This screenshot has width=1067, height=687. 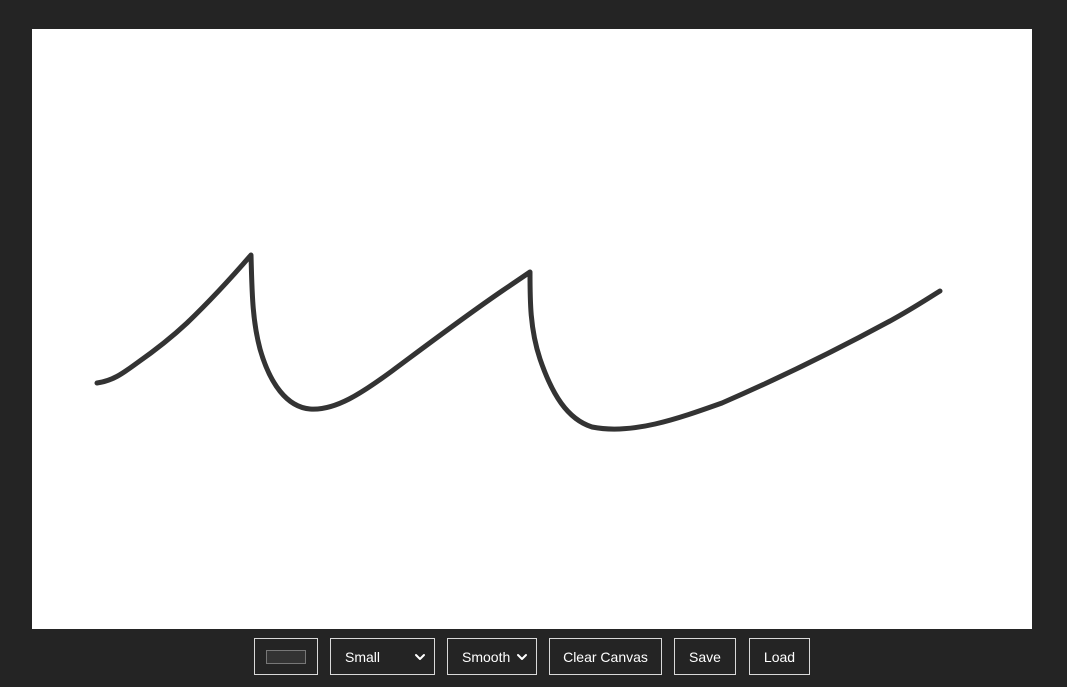 I want to click on clear-canvas-button: Clear Canvas, so click(x=605, y=656).